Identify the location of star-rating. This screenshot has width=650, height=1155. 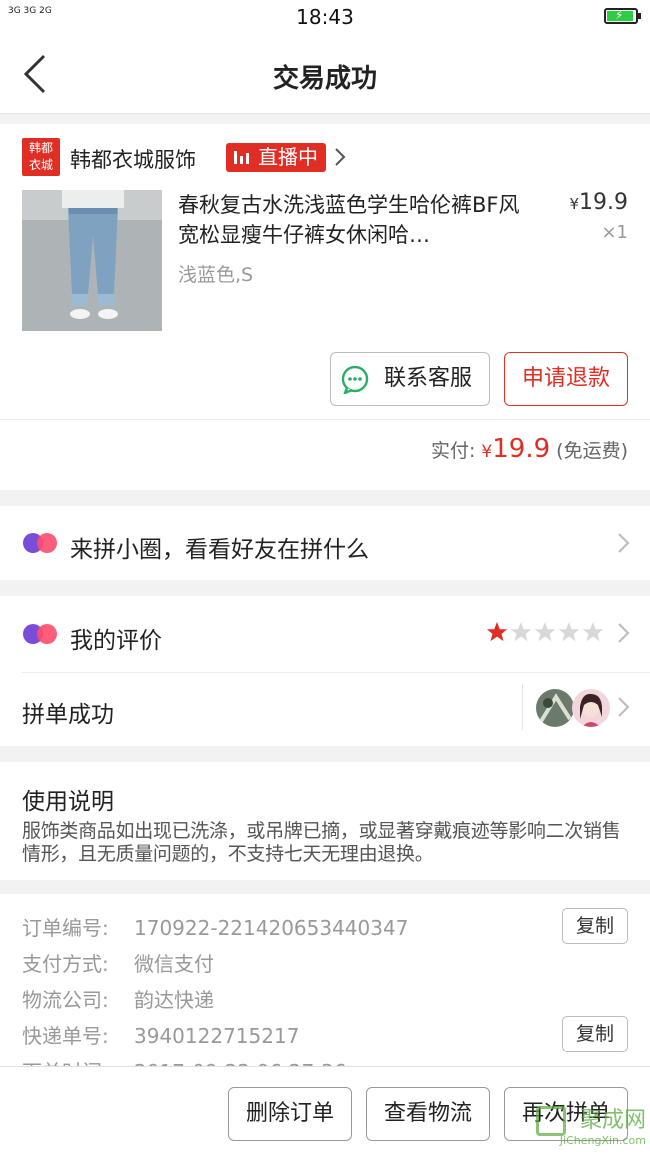
(544, 633).